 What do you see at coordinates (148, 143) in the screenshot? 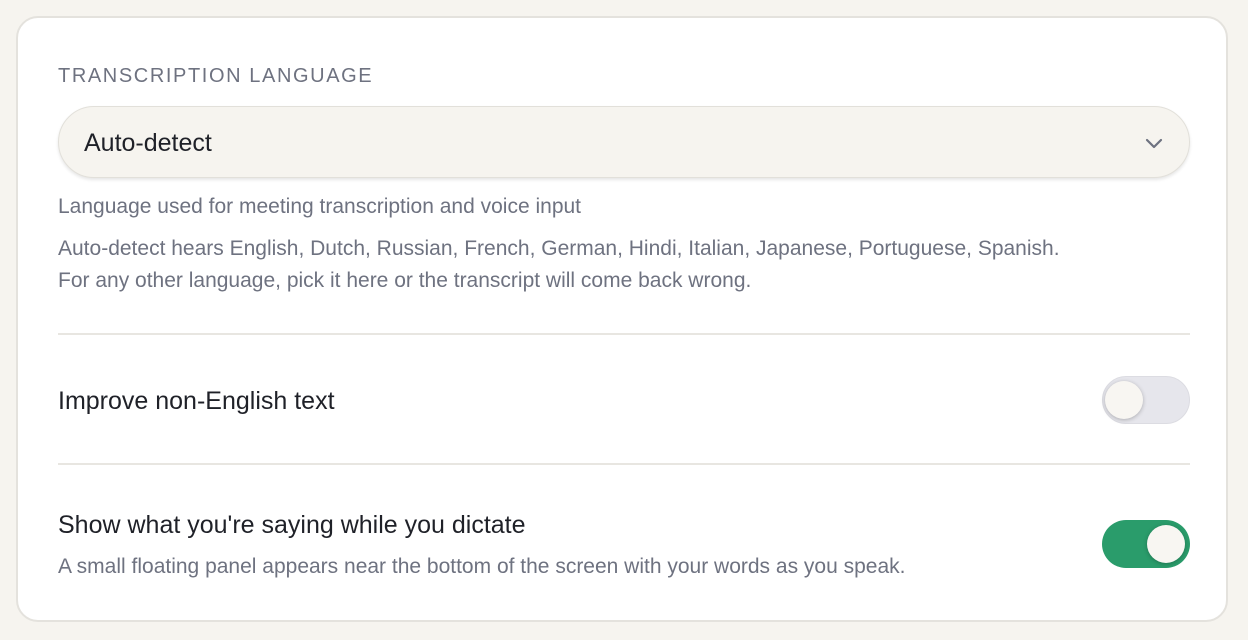
I see `selected-language-value: Auto-detect` at bounding box center [148, 143].